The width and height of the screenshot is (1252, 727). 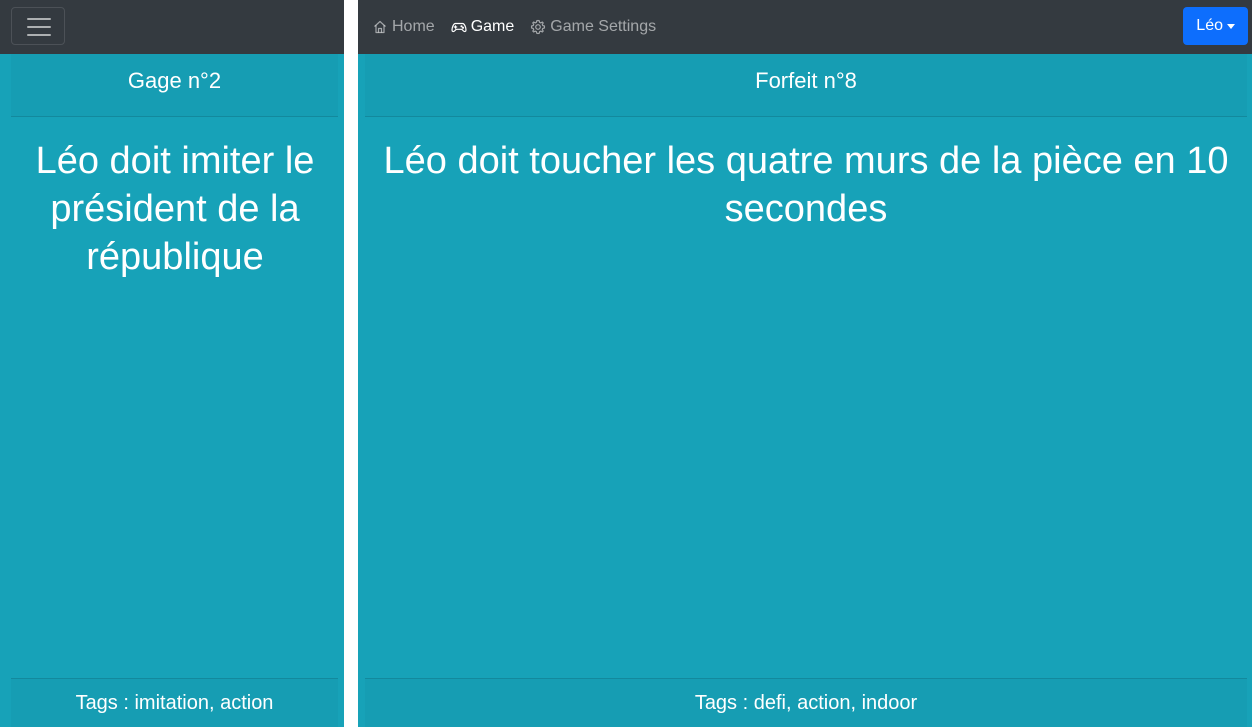 I want to click on navbar: Home Game Game Settings Léo, so click(x=805, y=27).